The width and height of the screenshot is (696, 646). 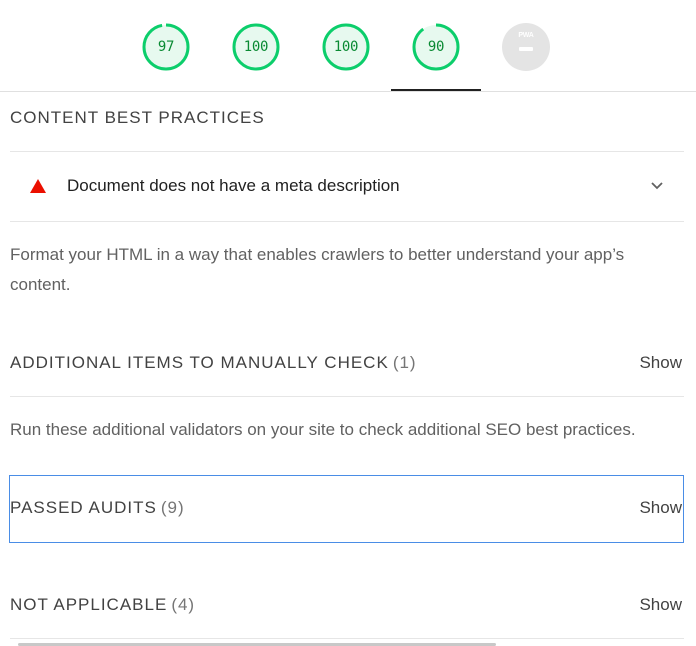 I want to click on accessibility-score-value: 100, so click(x=256, y=47).